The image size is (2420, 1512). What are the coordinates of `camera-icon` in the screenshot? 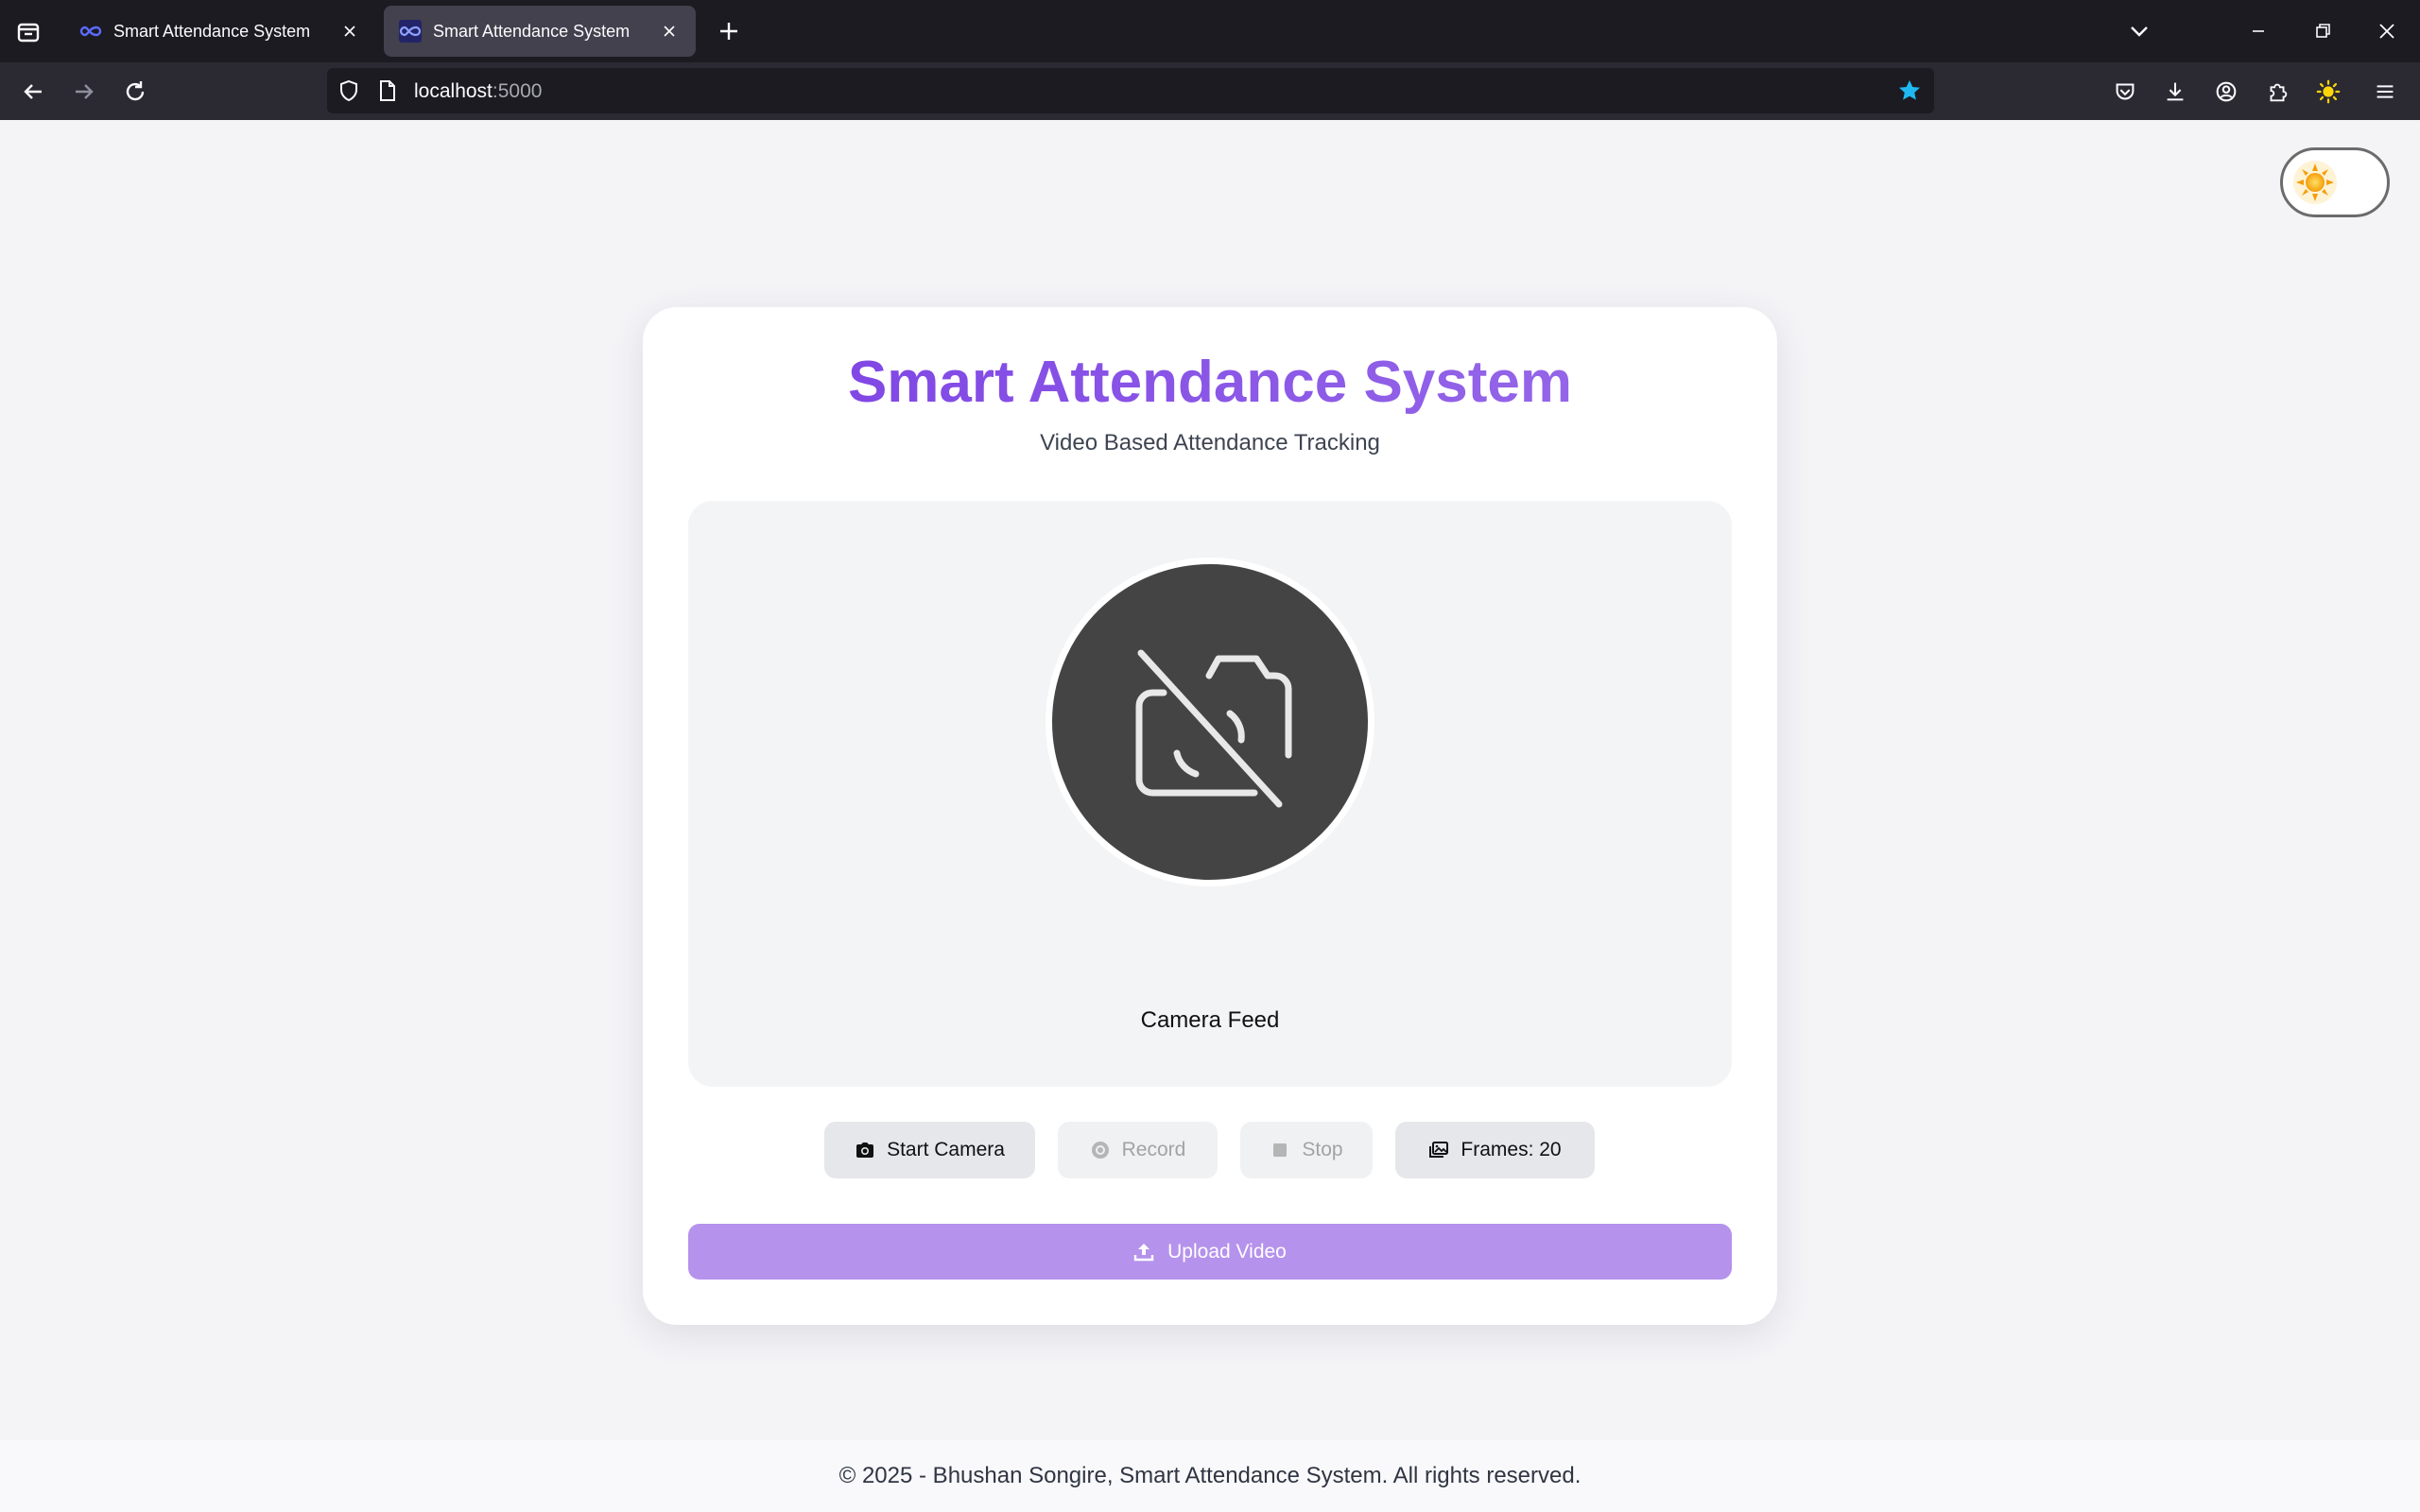 It's located at (865, 1150).